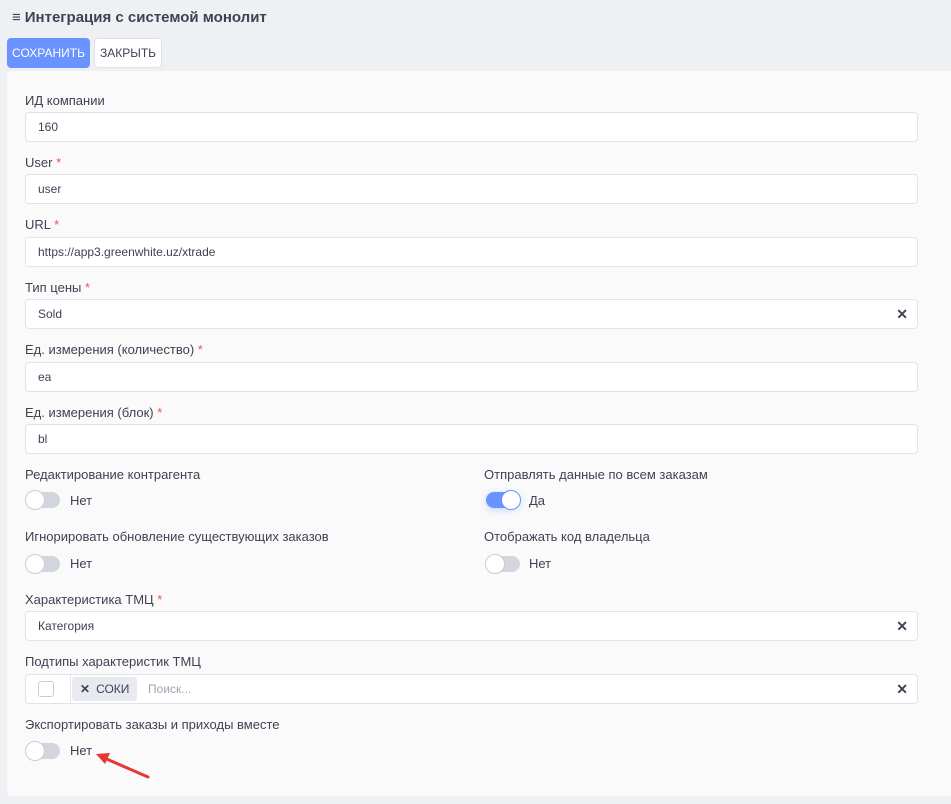 The image size is (951, 804). I want to click on send-all-orders-toggle, so click(503, 500).